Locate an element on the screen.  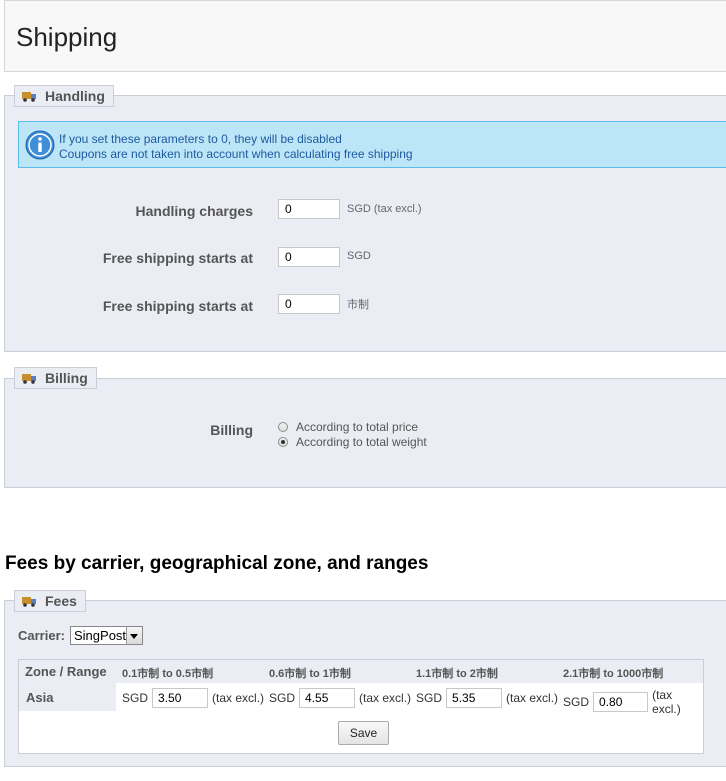
handling-legend-label: Handling is located at coordinates (75, 96).